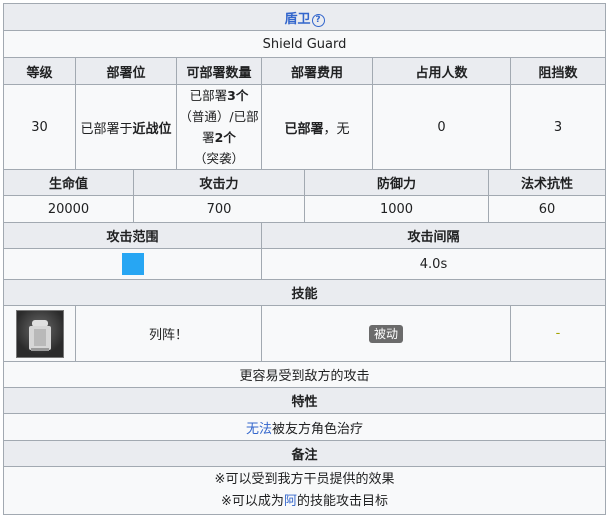 This screenshot has height=515, width=608. What do you see at coordinates (219, 209) in the screenshot?
I see `atk-value: 700` at bounding box center [219, 209].